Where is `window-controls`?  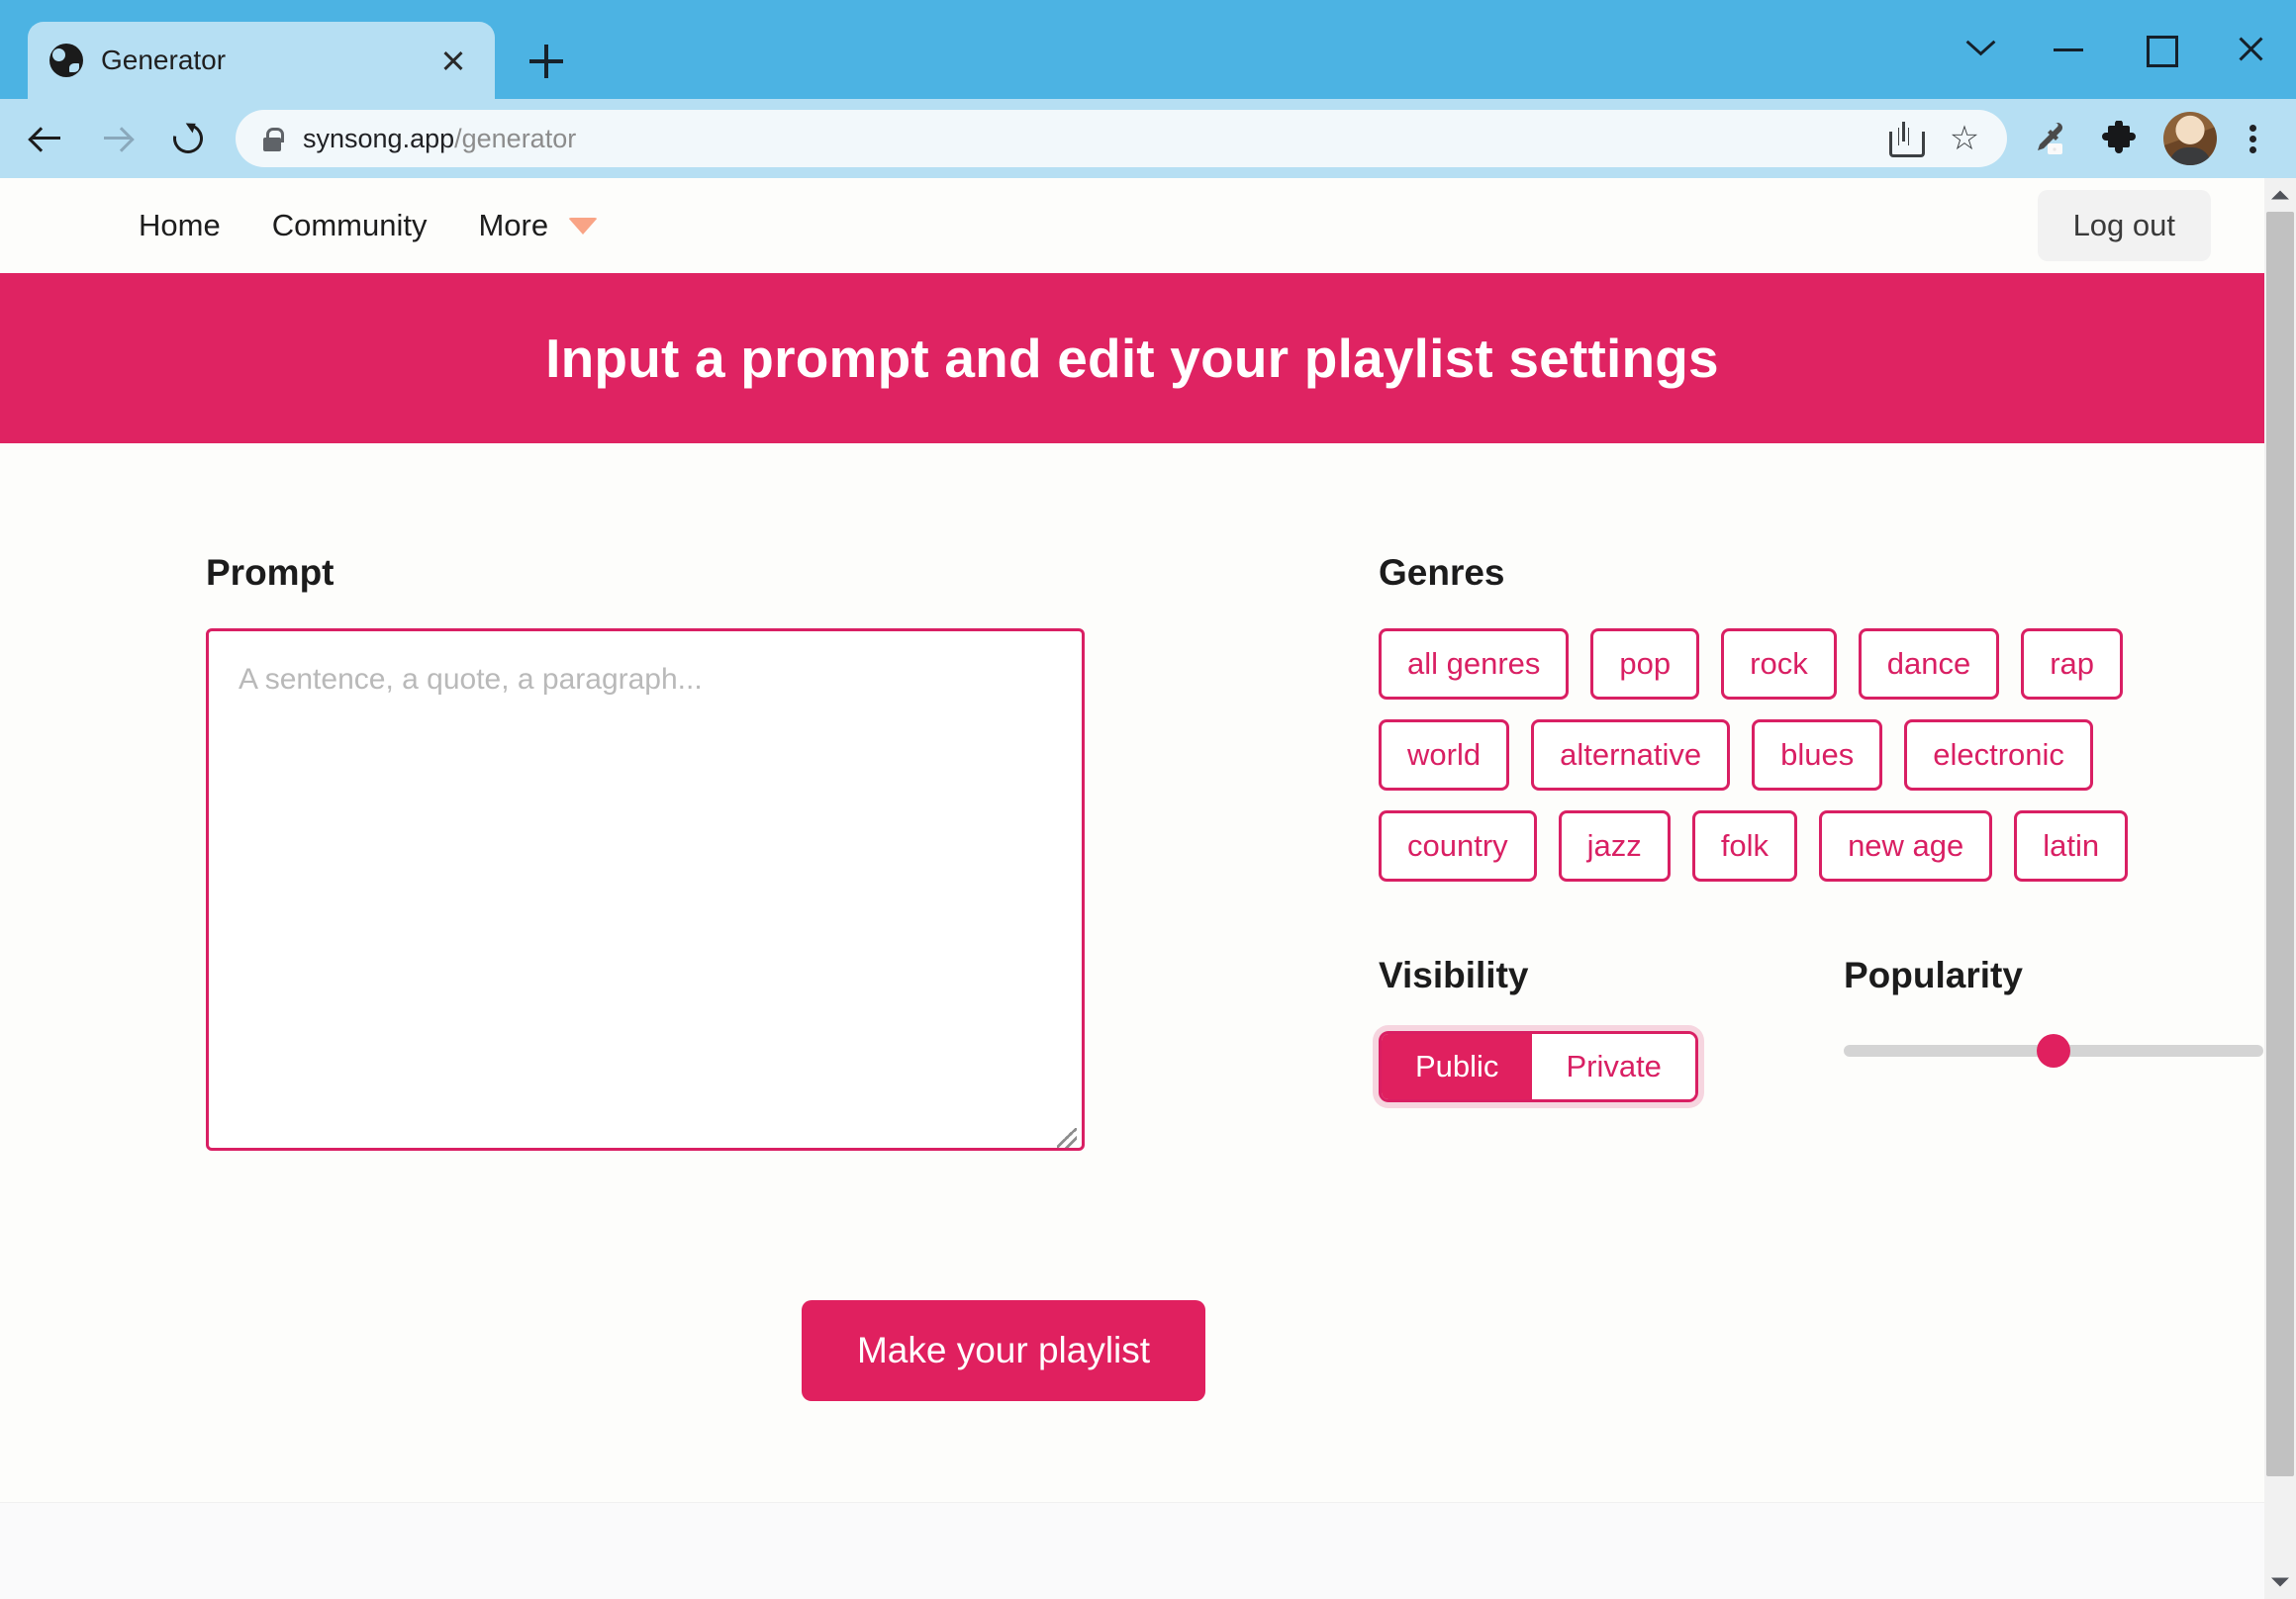
window-controls is located at coordinates (2114, 49).